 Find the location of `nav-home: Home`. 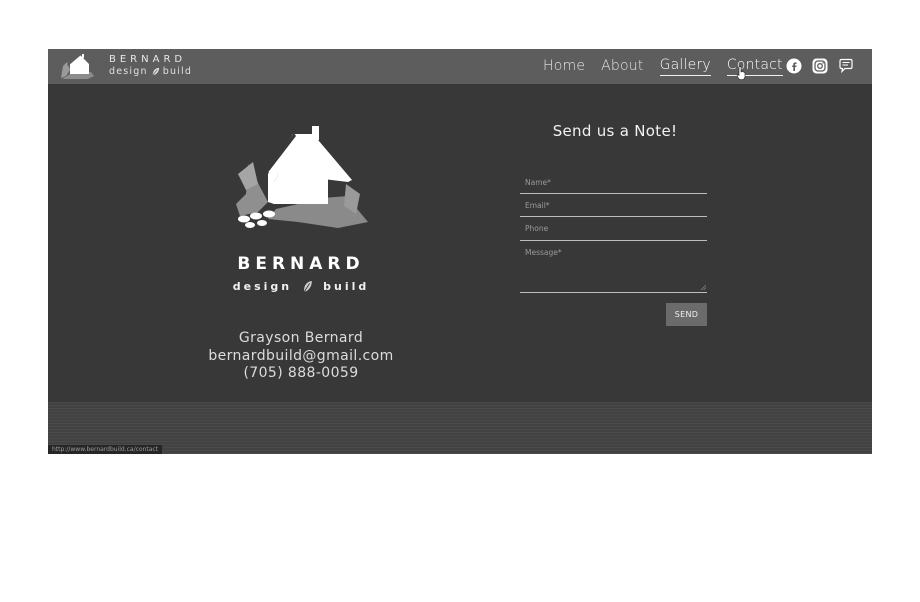

nav-home: Home is located at coordinates (564, 67).